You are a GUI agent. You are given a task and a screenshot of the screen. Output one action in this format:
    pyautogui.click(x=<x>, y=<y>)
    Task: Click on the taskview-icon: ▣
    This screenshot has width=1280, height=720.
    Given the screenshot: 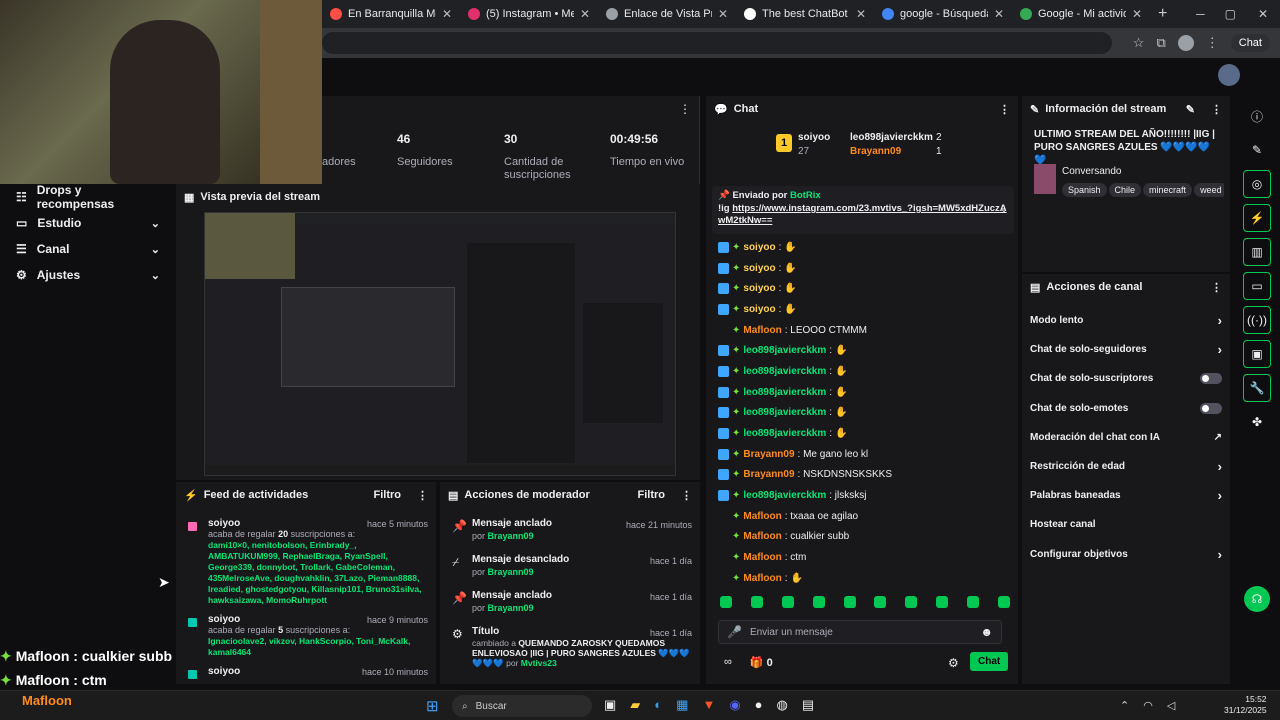 What is the action you would take?
    pyautogui.click(x=610, y=705)
    